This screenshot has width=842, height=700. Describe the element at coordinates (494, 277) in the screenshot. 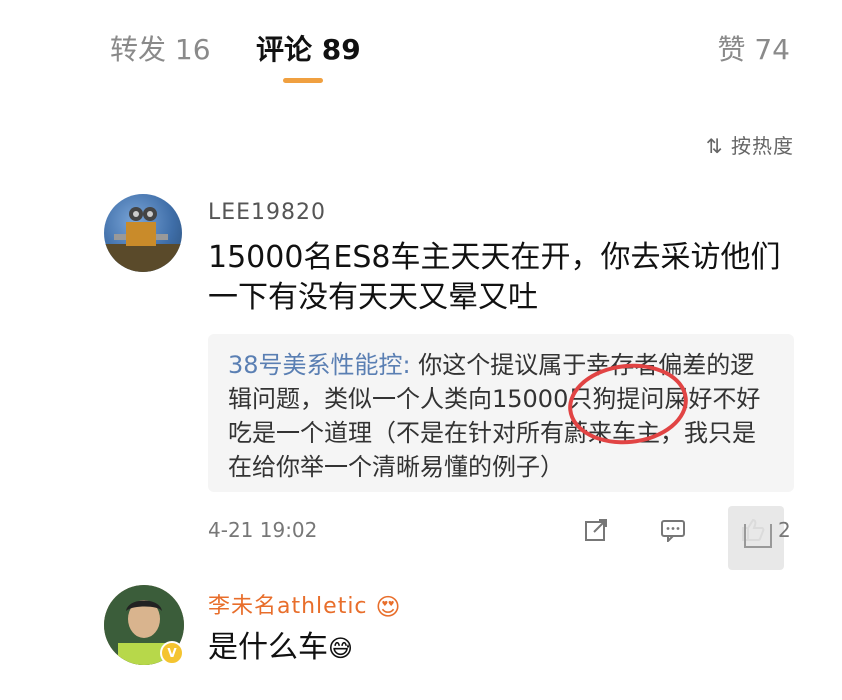

I see `comment-text: 15000名ES8车主天天在开，你去采访他们一下有没有天天又晕又吐` at that location.